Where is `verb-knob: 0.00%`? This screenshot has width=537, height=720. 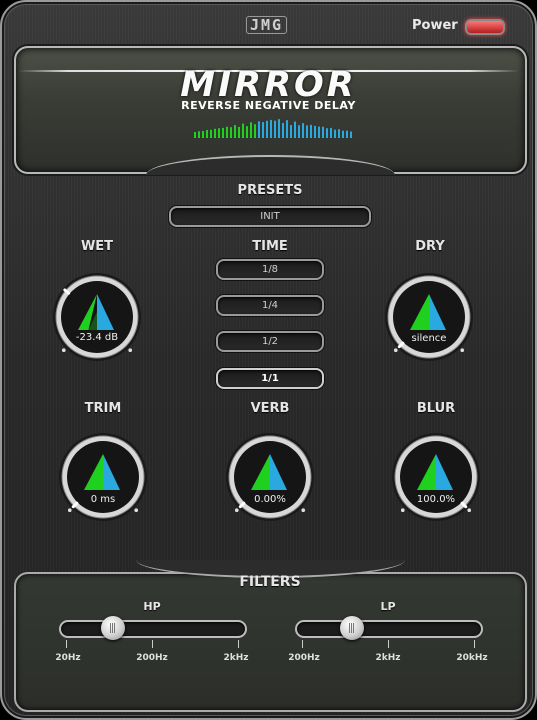
verb-knob: 0.00% is located at coordinates (270, 477).